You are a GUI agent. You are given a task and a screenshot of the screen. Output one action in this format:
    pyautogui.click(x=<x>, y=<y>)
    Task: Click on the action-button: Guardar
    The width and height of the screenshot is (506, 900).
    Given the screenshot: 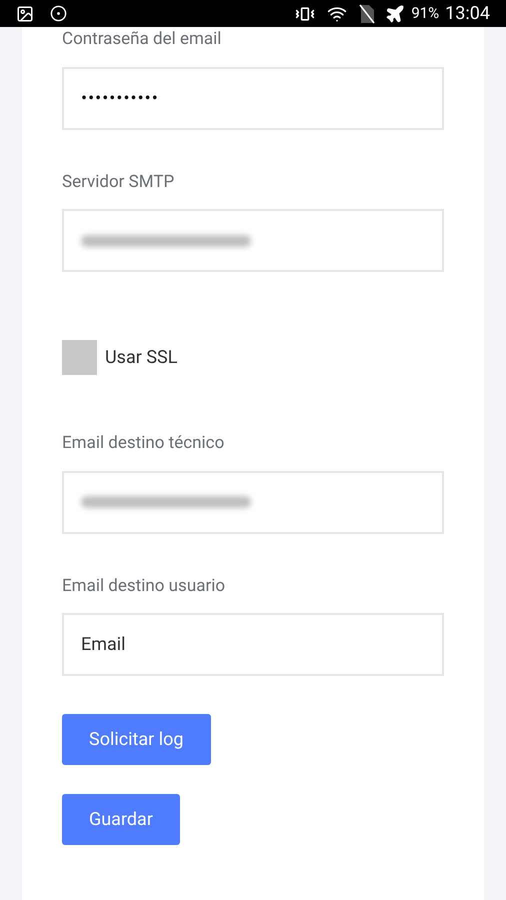 What is the action you would take?
    pyautogui.click(x=121, y=819)
    